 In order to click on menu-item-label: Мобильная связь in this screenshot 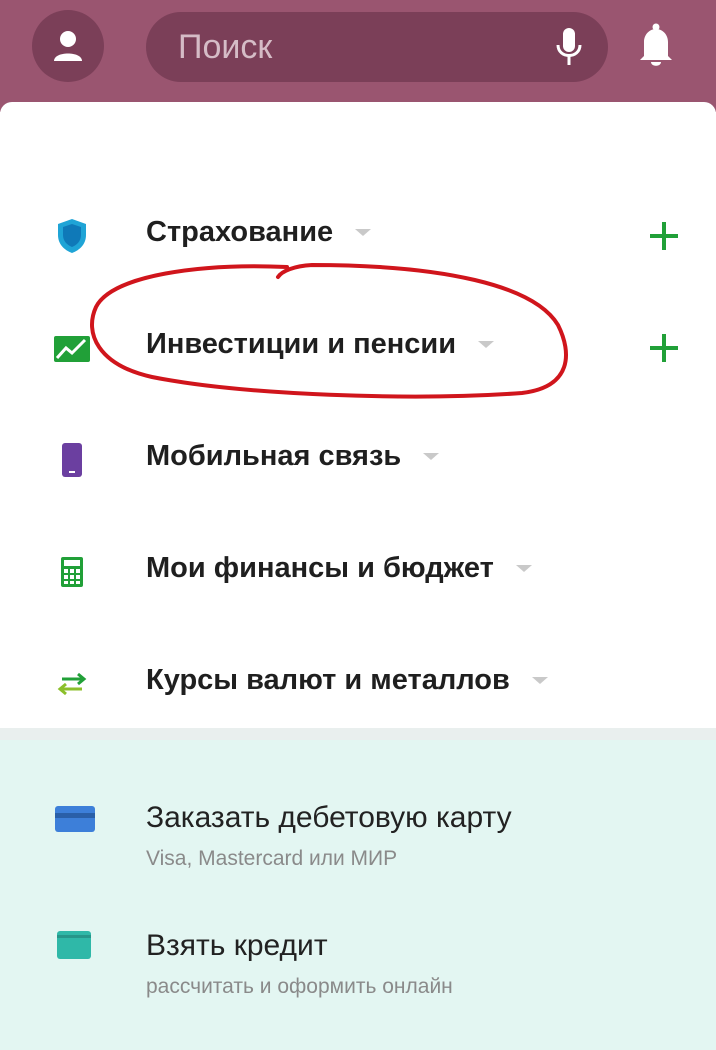, I will do `click(274, 456)`.